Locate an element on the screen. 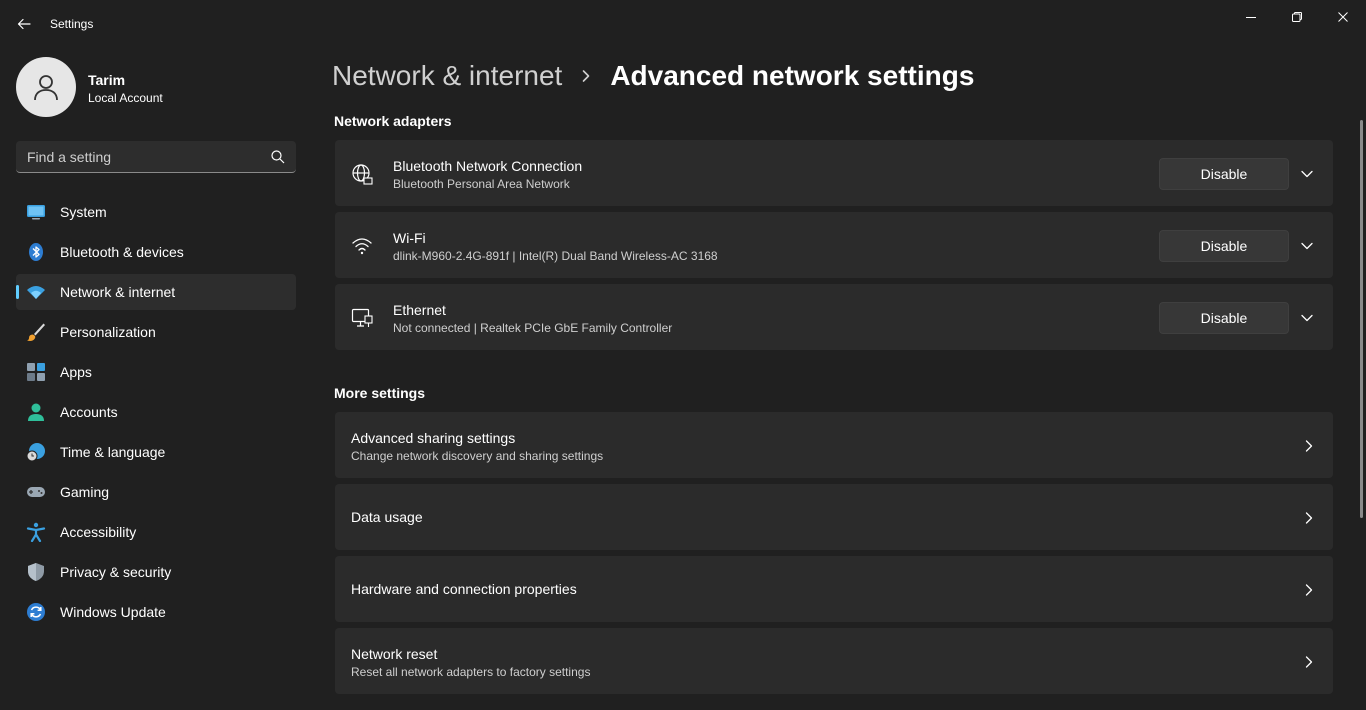  minimize-button is located at coordinates (1251, 17).